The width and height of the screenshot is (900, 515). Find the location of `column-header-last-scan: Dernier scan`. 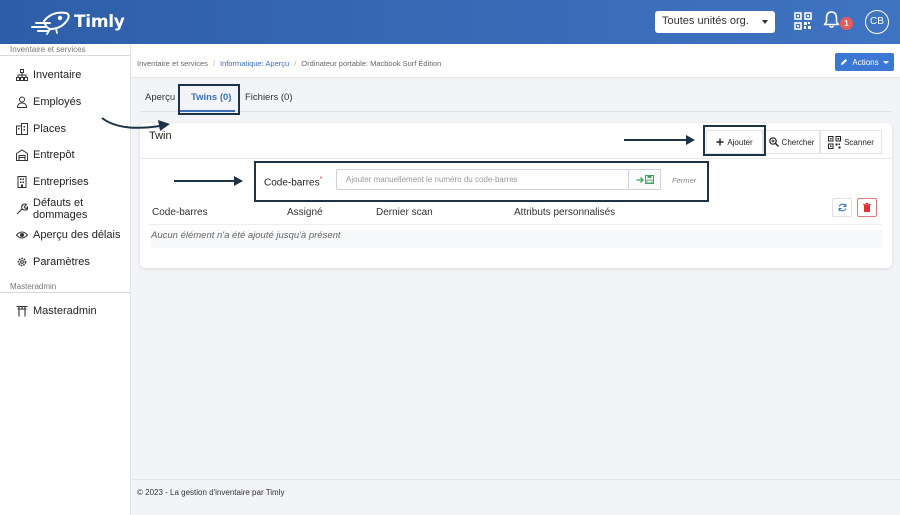

column-header-last-scan: Dernier scan is located at coordinates (404, 212).